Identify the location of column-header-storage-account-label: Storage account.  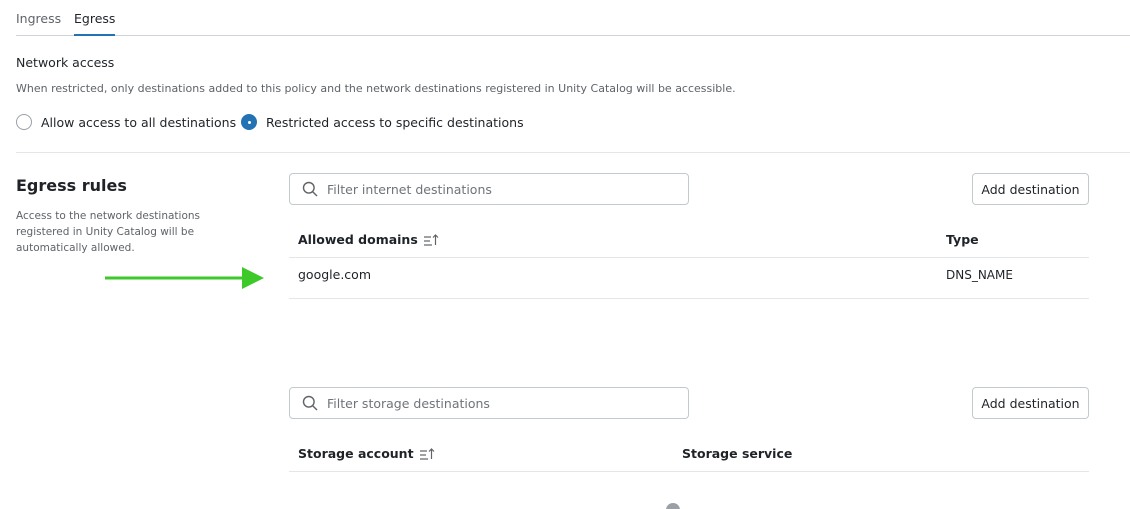
(356, 453).